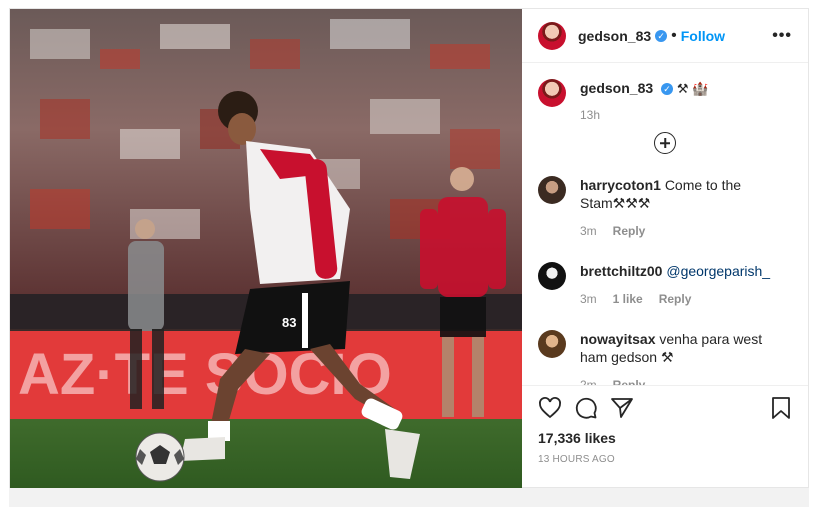 This screenshot has width=820, height=507. Describe the element at coordinates (665, 143) in the screenshot. I see `load-more-comments-icon` at that location.